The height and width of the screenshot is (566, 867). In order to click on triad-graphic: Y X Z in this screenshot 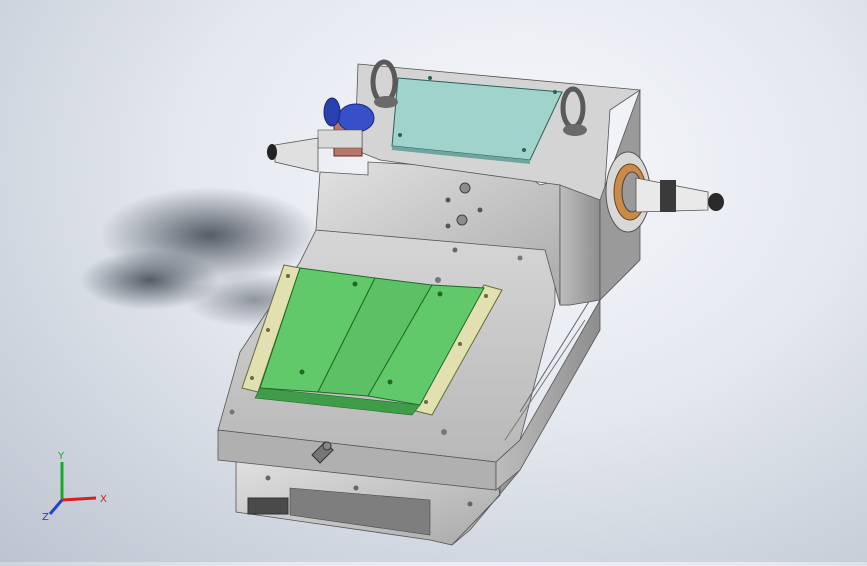, I will do `click(74, 487)`.